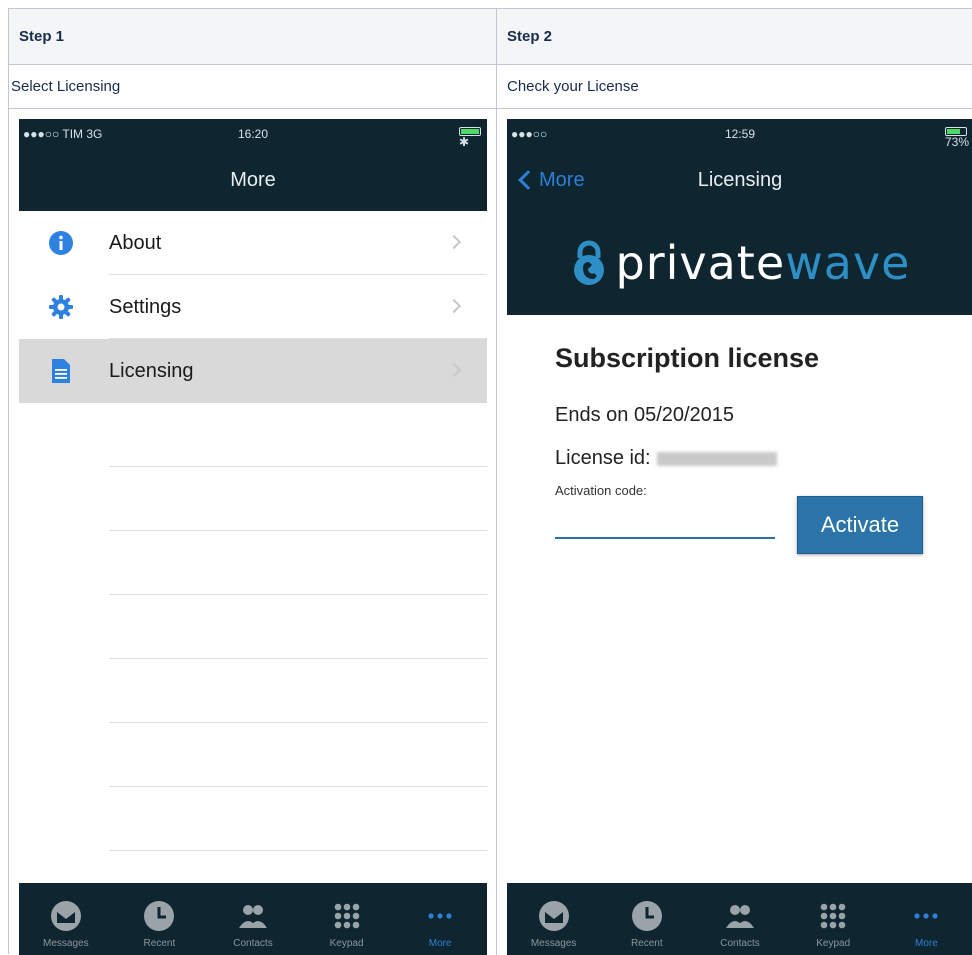 Image resolution: width=972 pixels, height=955 pixels. I want to click on license-title: Subscription license, so click(687, 358).